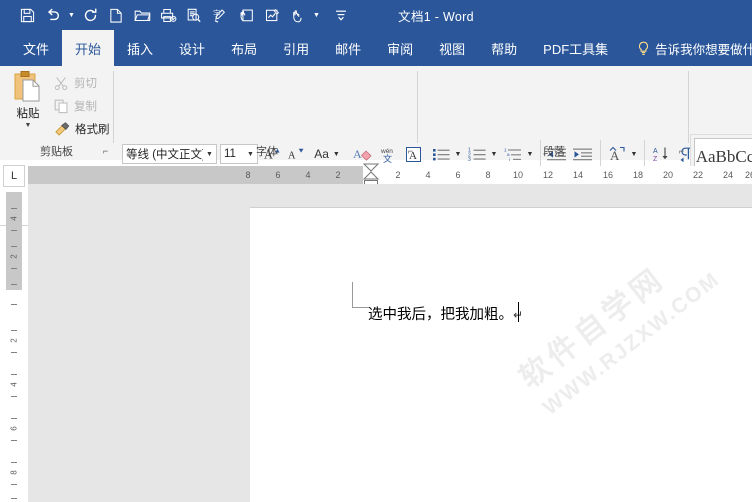  What do you see at coordinates (637, 175) in the screenshot?
I see `hruler-tick: 18` at bounding box center [637, 175].